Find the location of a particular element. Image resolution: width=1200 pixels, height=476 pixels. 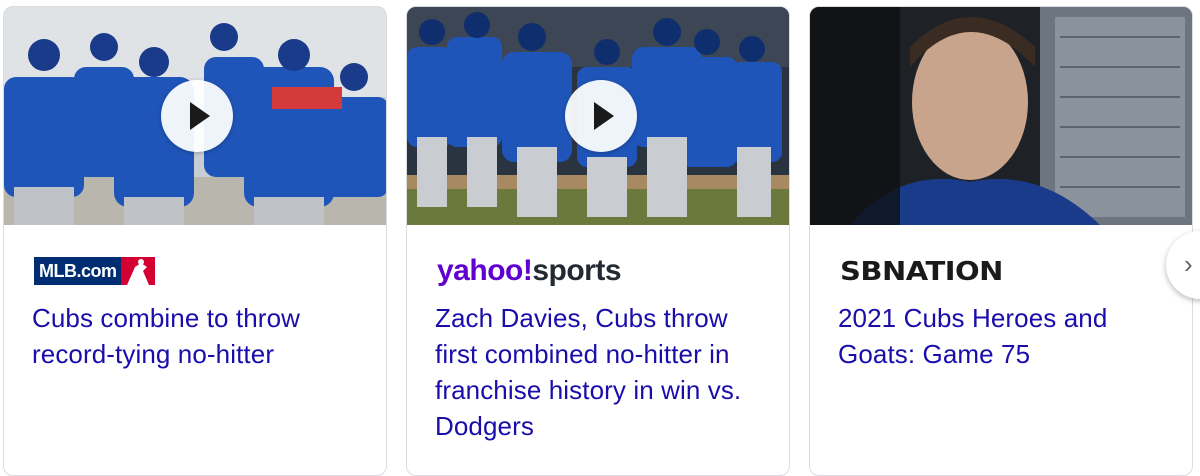

player-portrait-image is located at coordinates (1001, 116).